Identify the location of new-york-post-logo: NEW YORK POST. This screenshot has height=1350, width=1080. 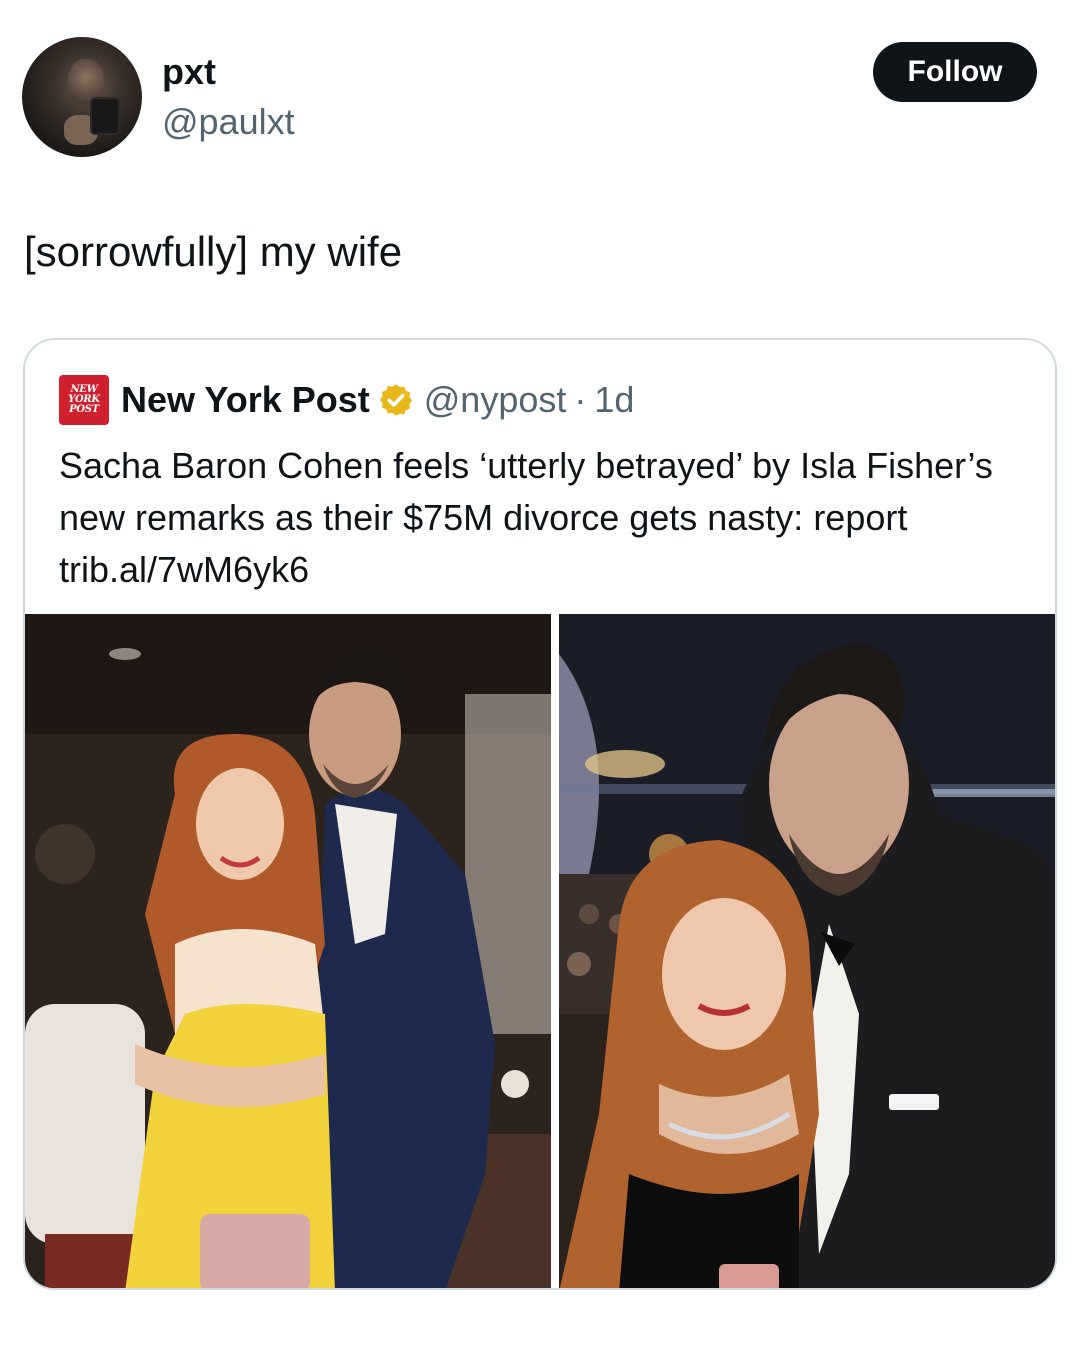
(84, 400).